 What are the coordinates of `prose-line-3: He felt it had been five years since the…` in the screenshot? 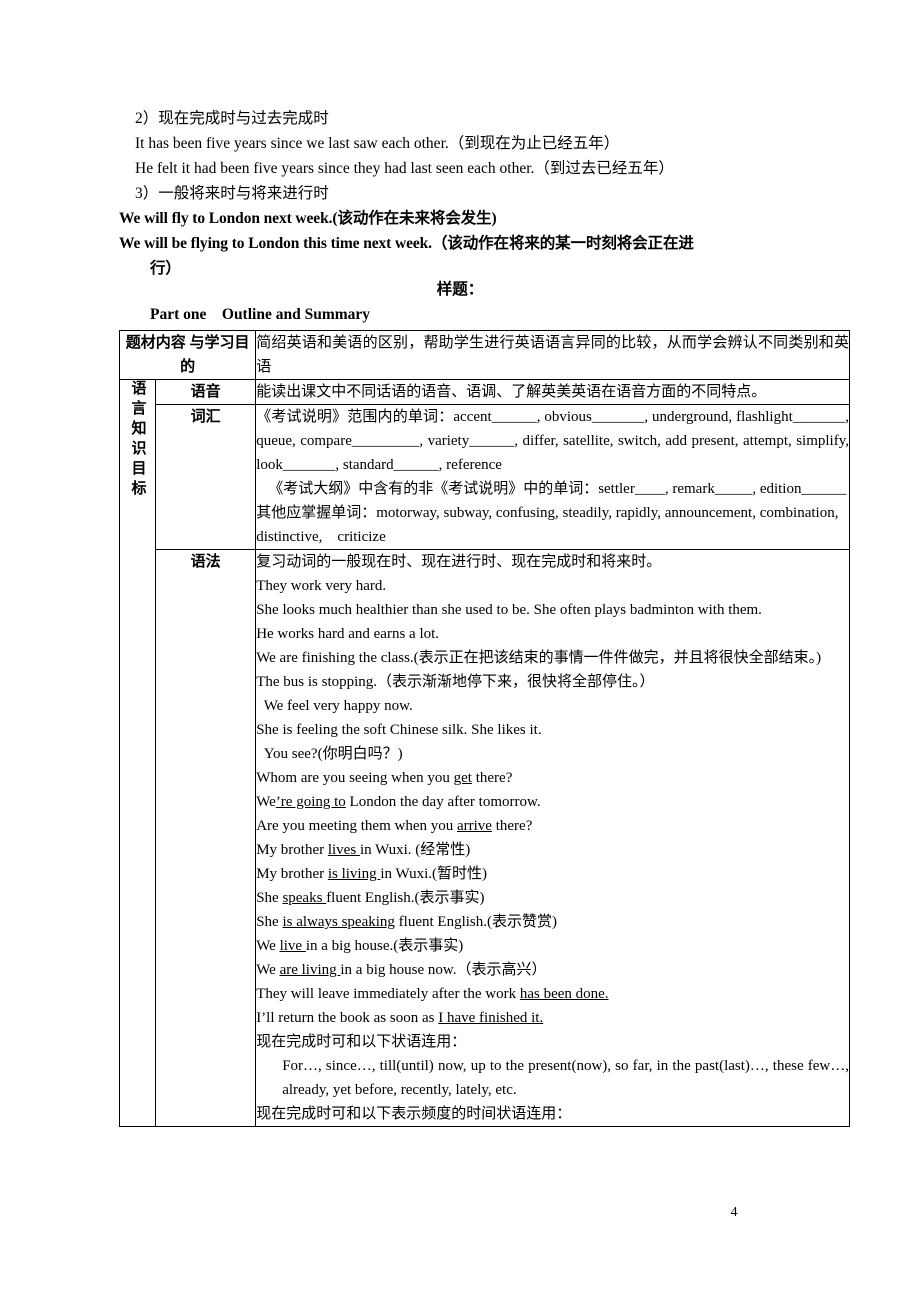 It's located at (404, 168).